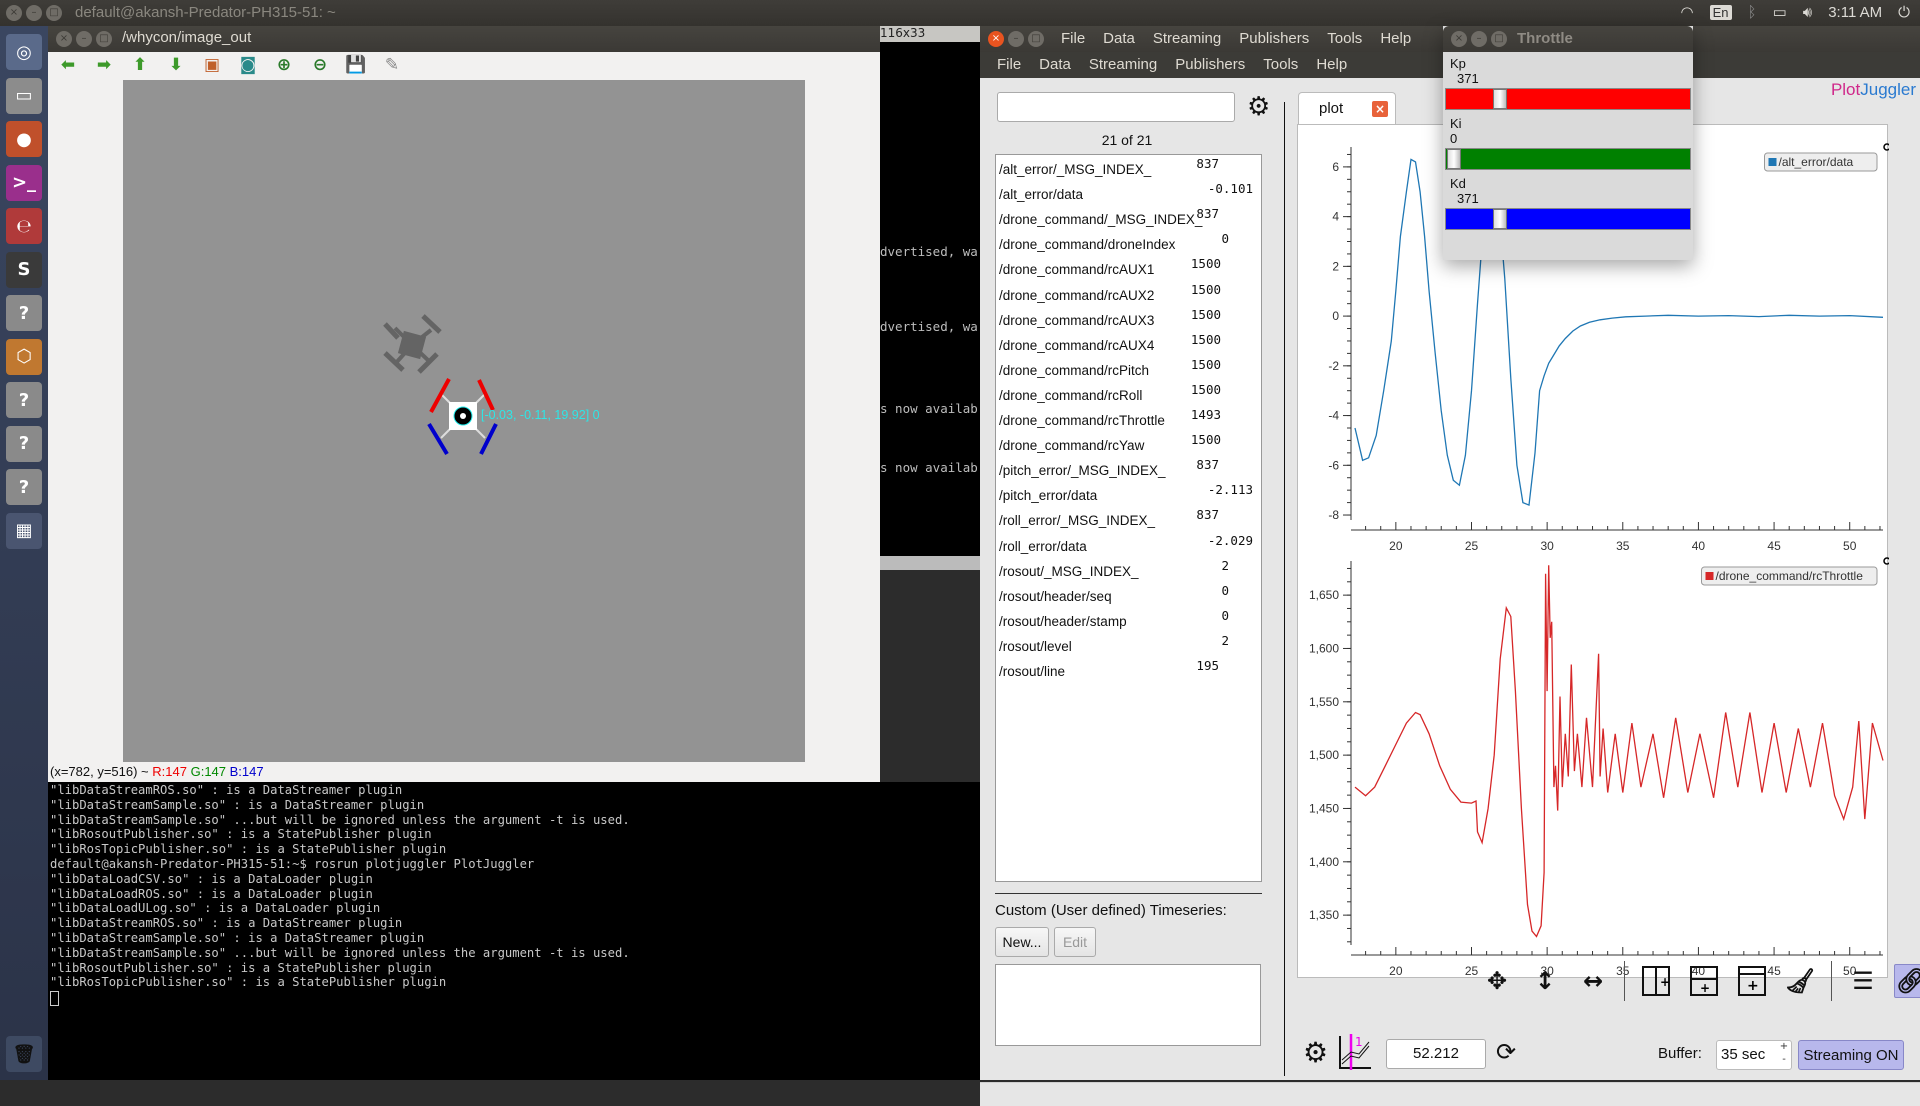  I want to click on timeseries-row: /pitch_error/_MSG_INDEX_ 837, so click(1128, 470).